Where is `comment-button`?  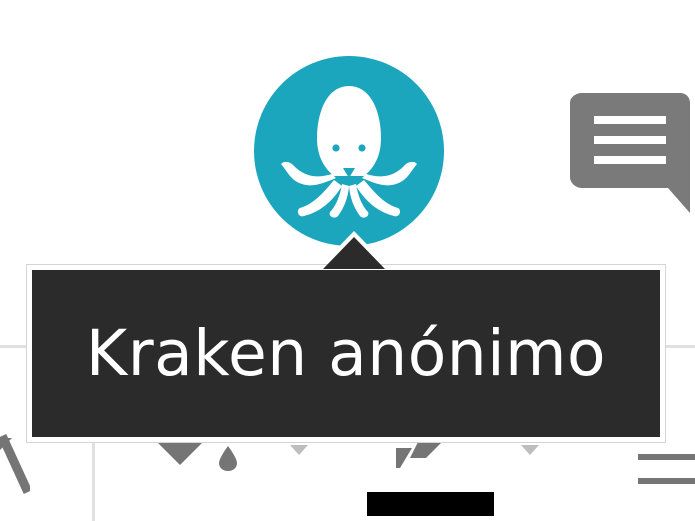
comment-button is located at coordinates (631, 153).